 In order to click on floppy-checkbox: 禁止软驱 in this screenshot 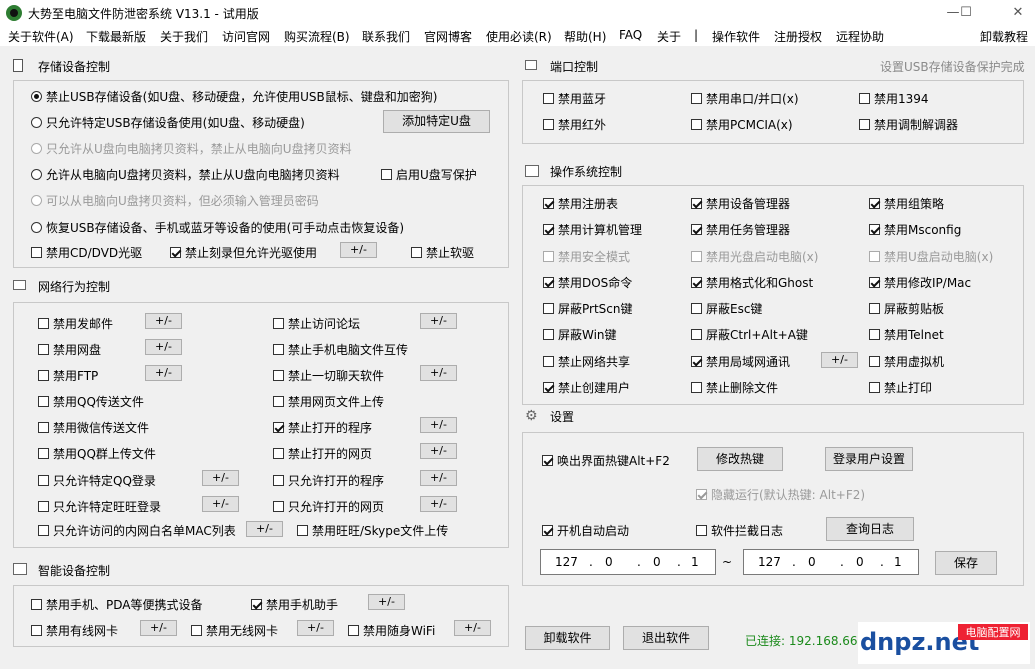, I will do `click(442, 252)`.